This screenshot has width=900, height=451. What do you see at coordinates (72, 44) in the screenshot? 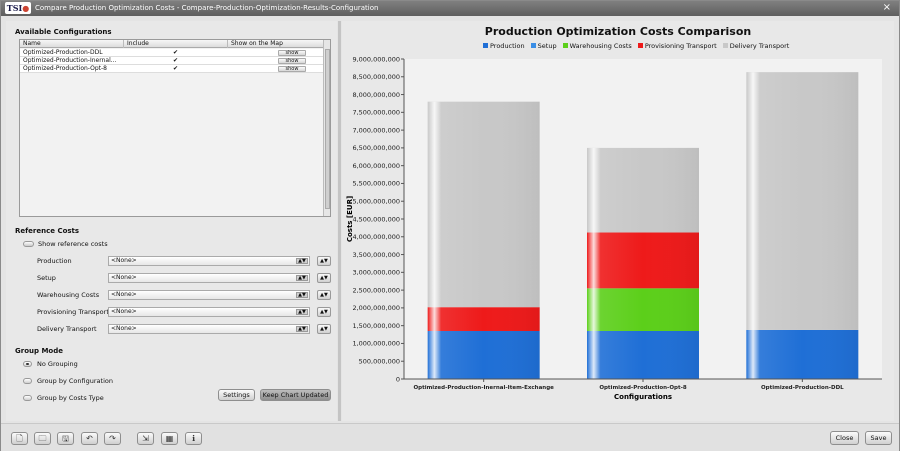
I see `column-header-name: Name` at bounding box center [72, 44].